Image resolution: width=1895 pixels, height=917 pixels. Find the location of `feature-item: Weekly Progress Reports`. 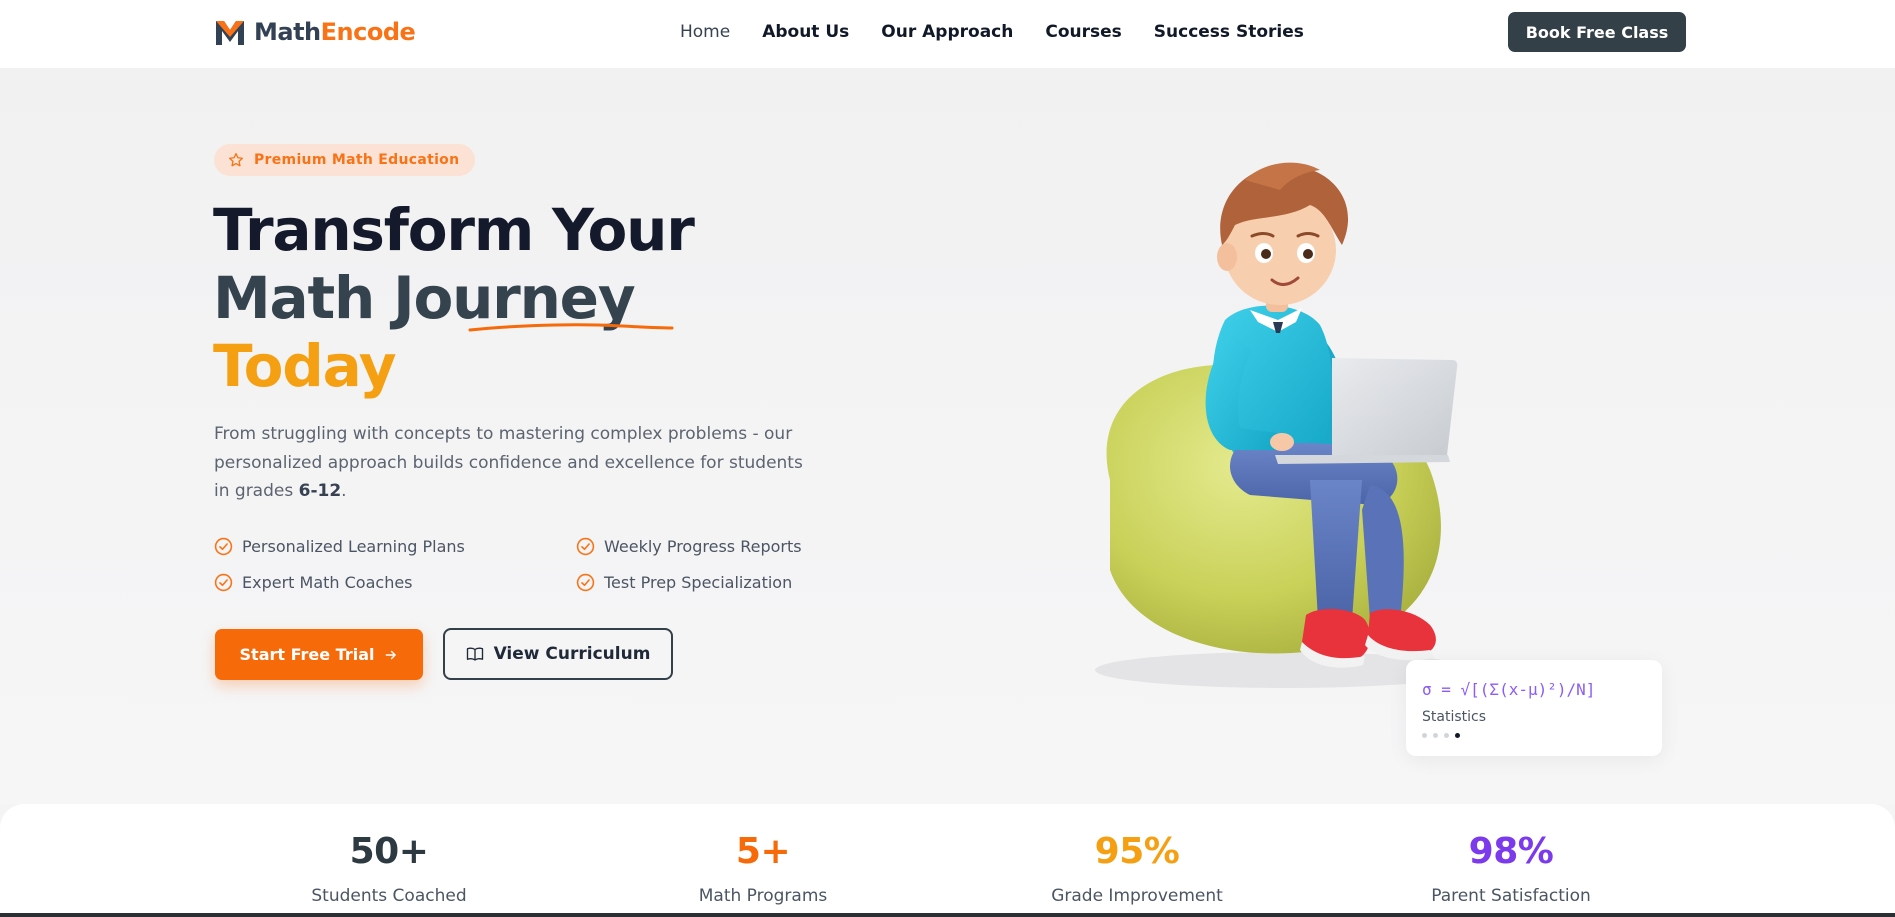

feature-item: Weekly Progress Reports is located at coordinates (689, 546).